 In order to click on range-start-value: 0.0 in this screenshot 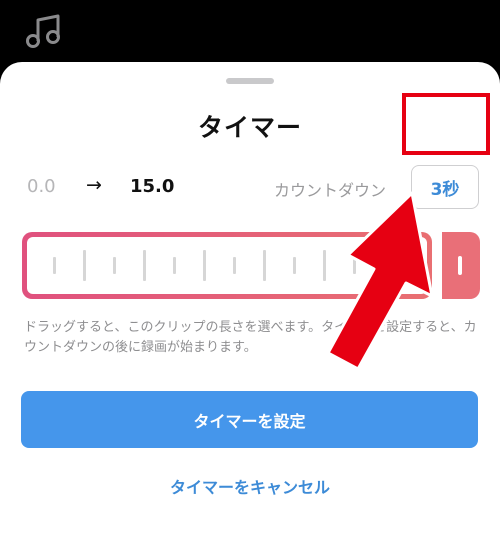, I will do `click(41, 186)`.